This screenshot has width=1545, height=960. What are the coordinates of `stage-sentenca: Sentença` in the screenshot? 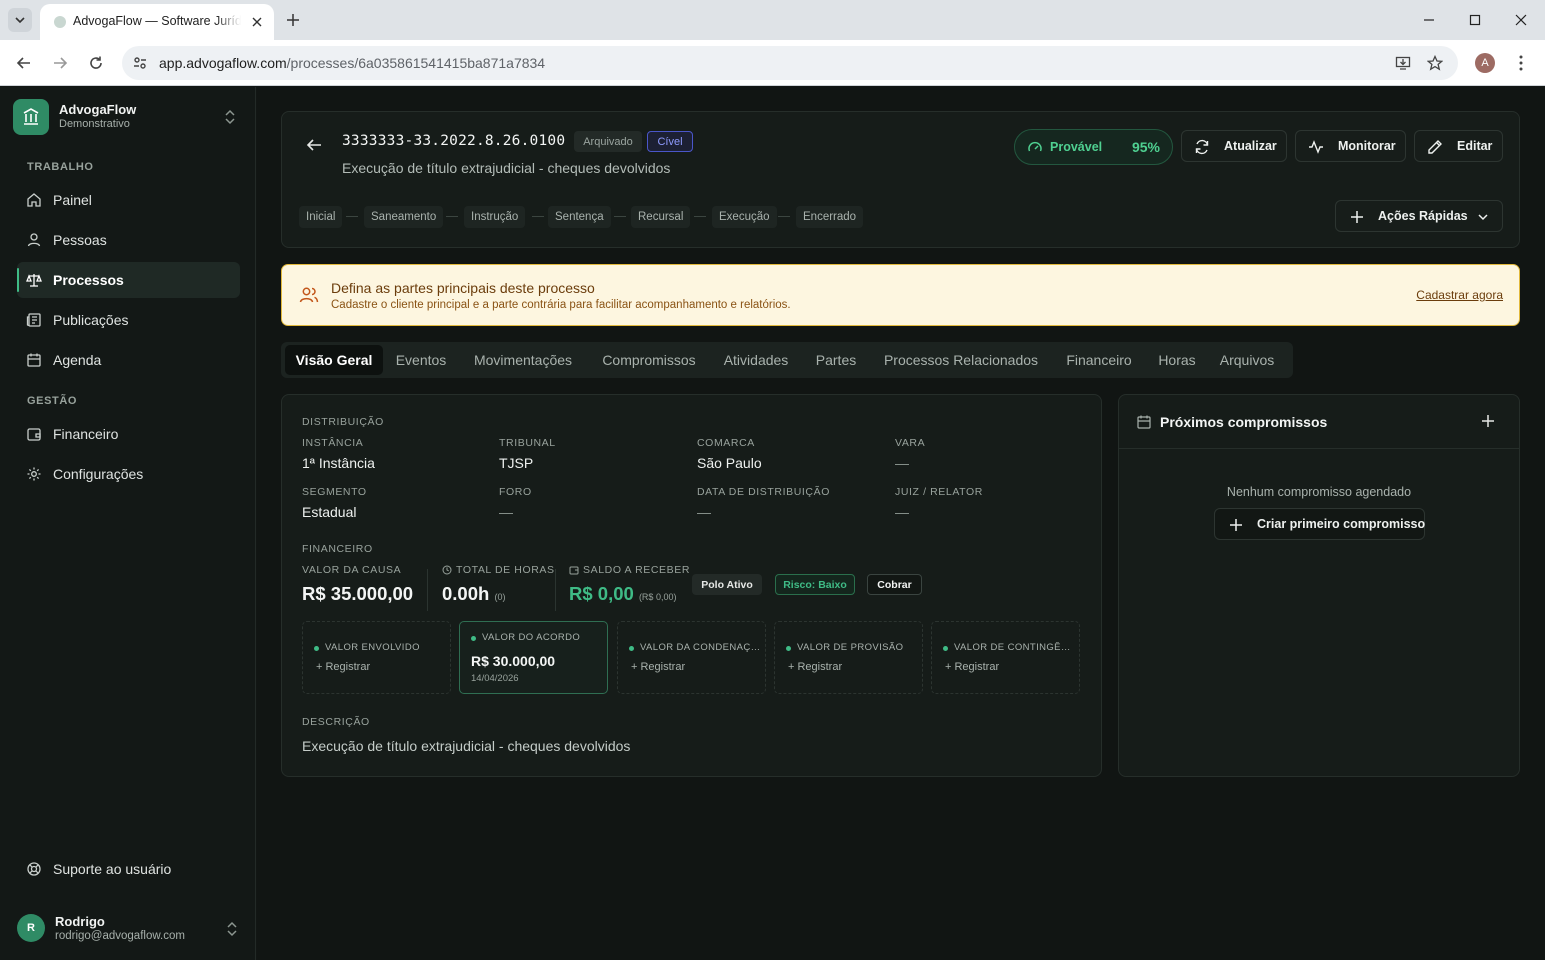 It's located at (579, 217).